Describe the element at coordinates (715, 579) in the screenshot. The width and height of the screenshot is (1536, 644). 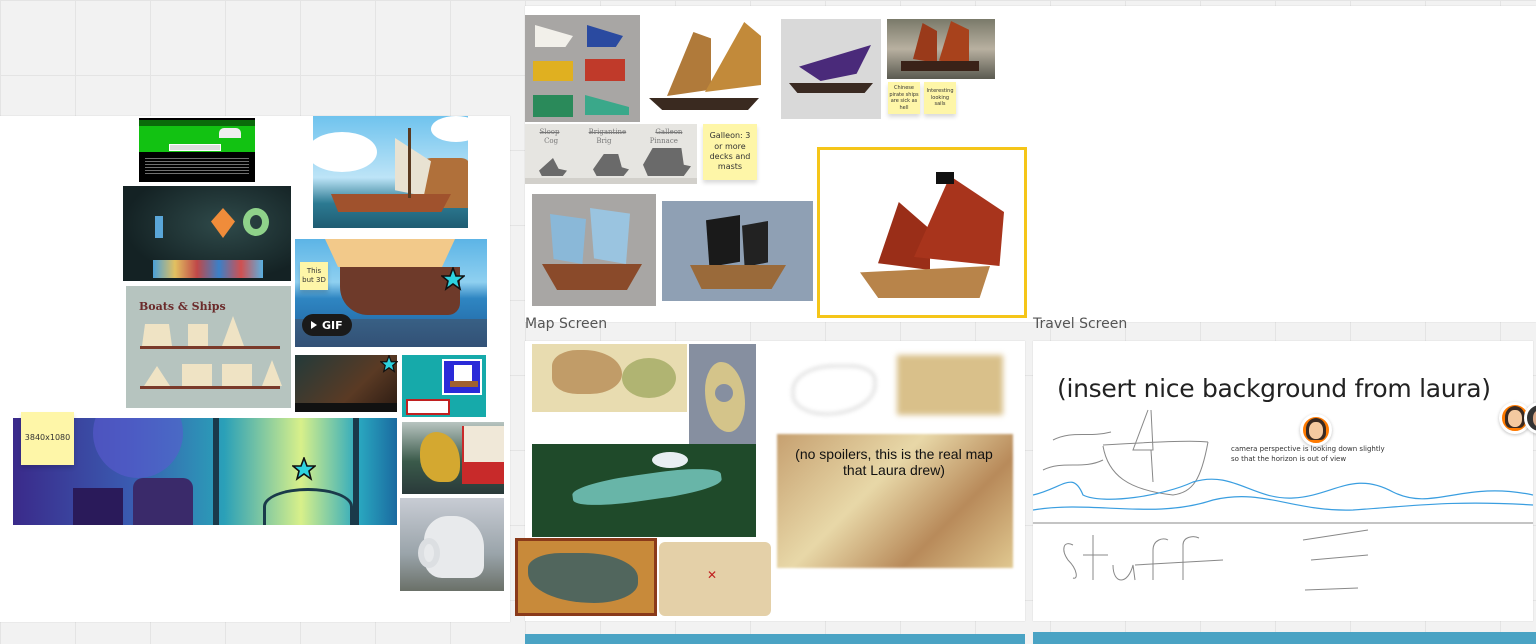
I see `treasure-map: ✕` at that location.